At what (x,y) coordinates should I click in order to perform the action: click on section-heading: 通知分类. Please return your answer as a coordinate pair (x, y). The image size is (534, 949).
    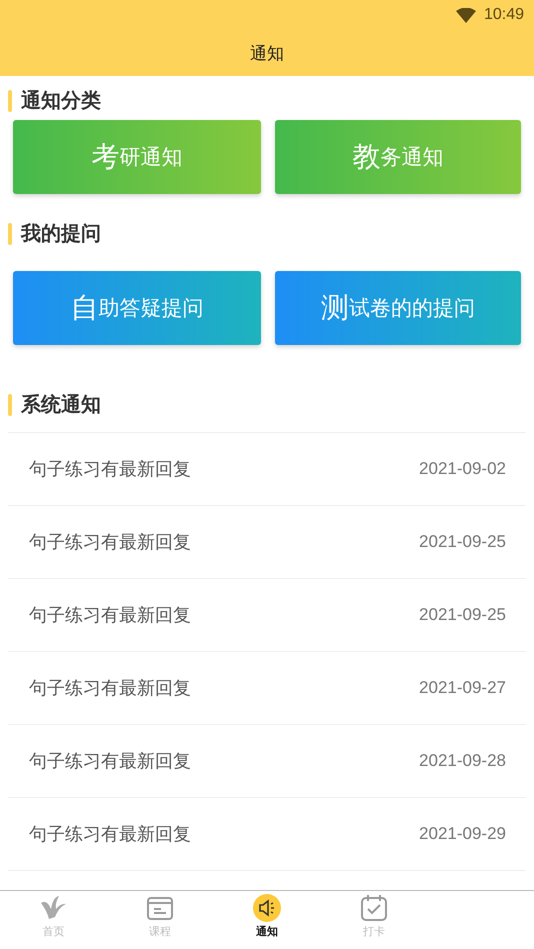
    Looking at the image, I should click on (61, 100).